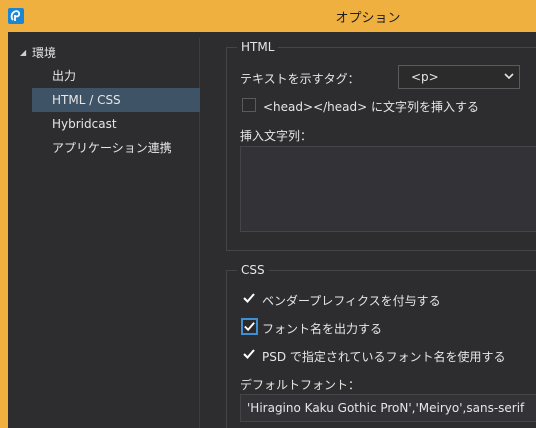 Image resolution: width=536 pixels, height=428 pixels. I want to click on insert-string-textarea, so click(388, 189).